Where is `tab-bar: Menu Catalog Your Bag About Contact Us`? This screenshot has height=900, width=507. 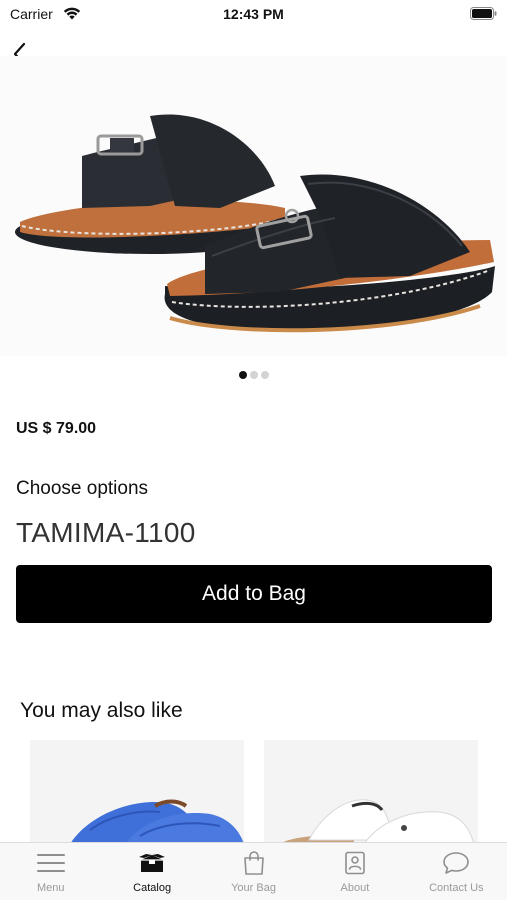
tab-bar: Menu Catalog Your Bag About Contact Us is located at coordinates (253, 871).